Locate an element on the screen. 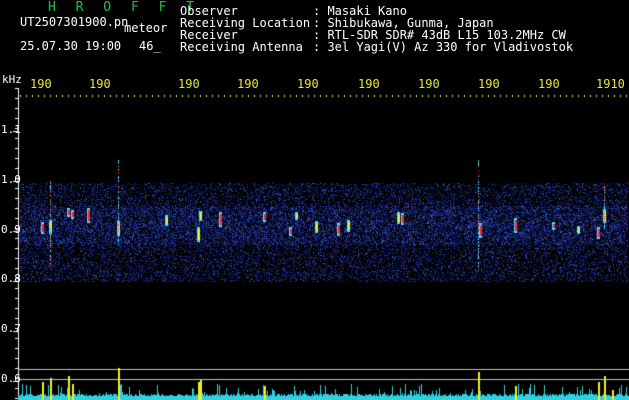 Image resolution: width=629 pixels, height=400 pixels. mode-label: meteor is located at coordinates (146, 28).